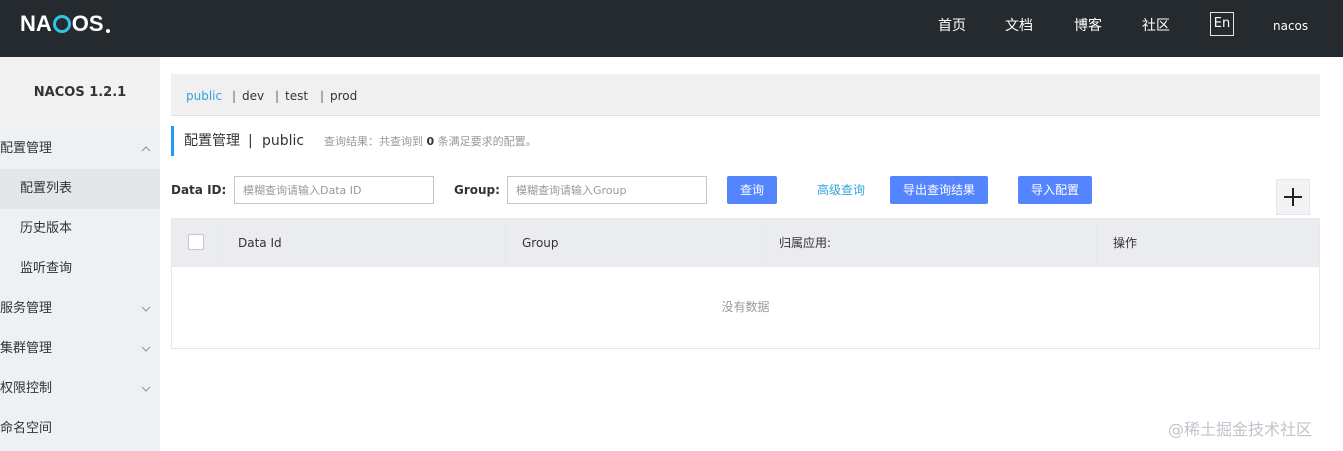 This screenshot has width=1343, height=451. What do you see at coordinates (1055, 190) in the screenshot?
I see `import-button: 导入配置` at bounding box center [1055, 190].